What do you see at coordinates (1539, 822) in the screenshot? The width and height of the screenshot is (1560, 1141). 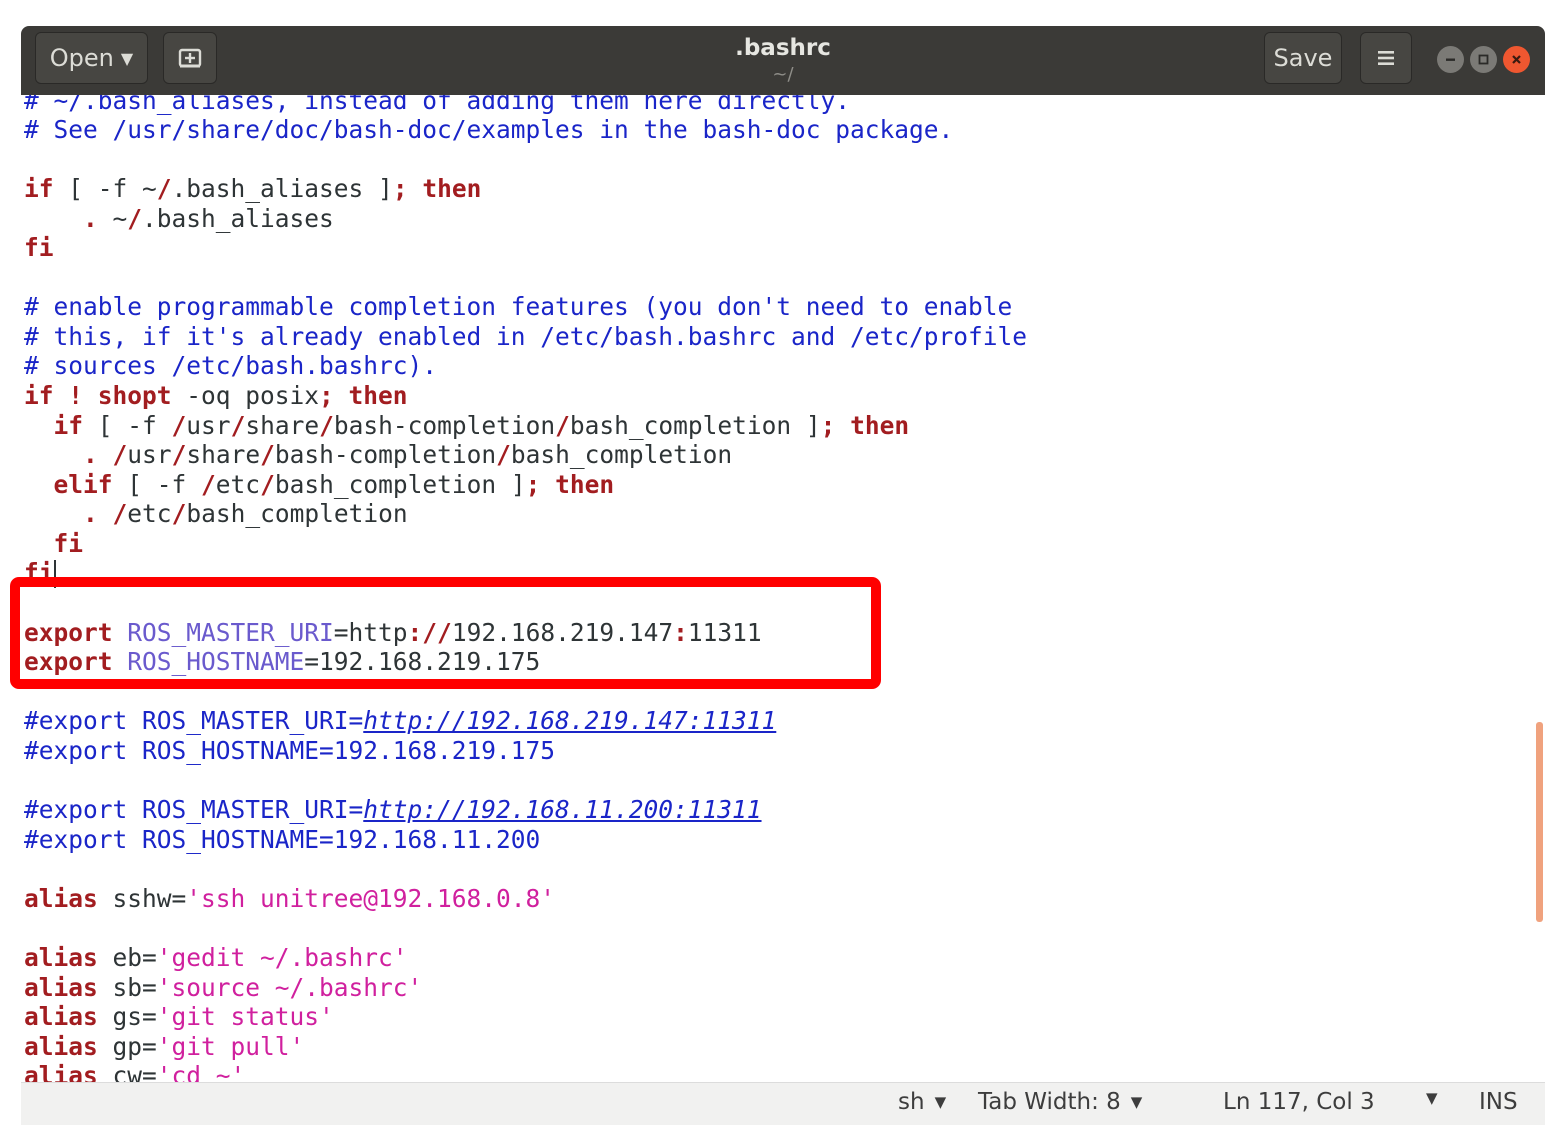 I see `scroll-indicator` at bounding box center [1539, 822].